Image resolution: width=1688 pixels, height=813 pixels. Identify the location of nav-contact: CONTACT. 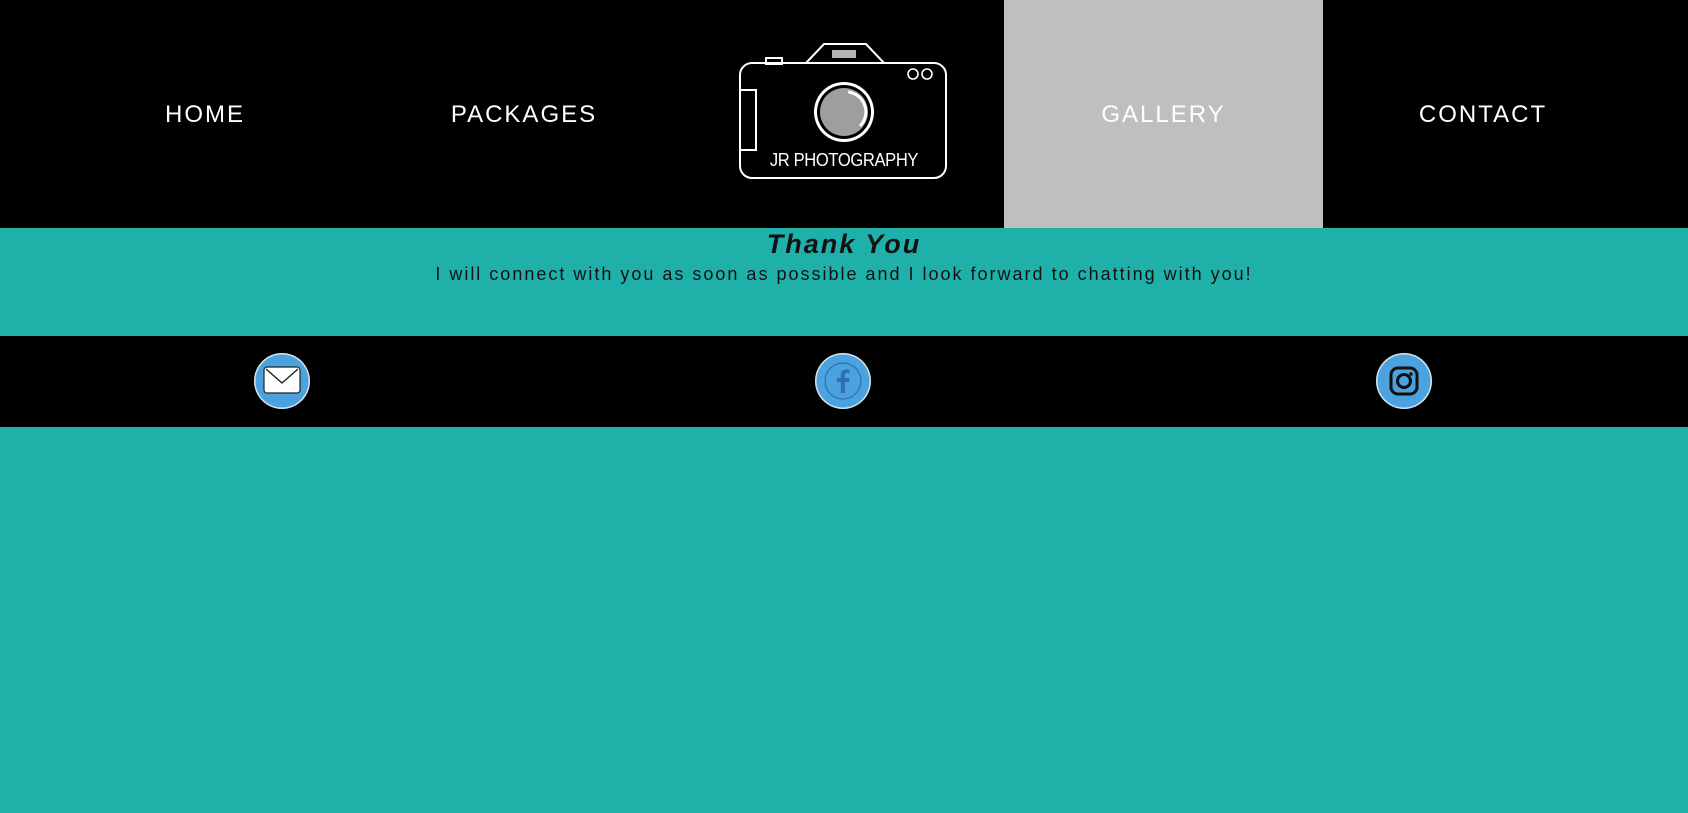
(1483, 114).